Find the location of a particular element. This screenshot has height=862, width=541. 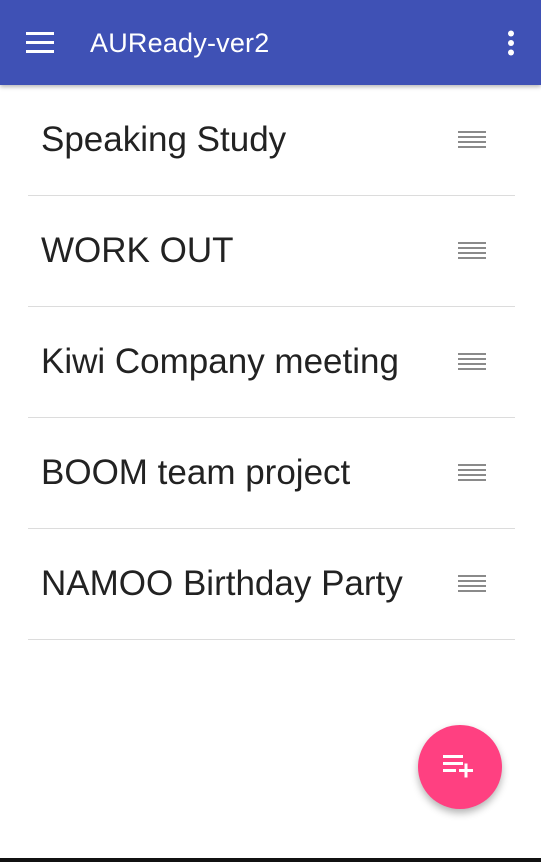

list-item: Kiwi Company meeting is located at coordinates (271, 362).